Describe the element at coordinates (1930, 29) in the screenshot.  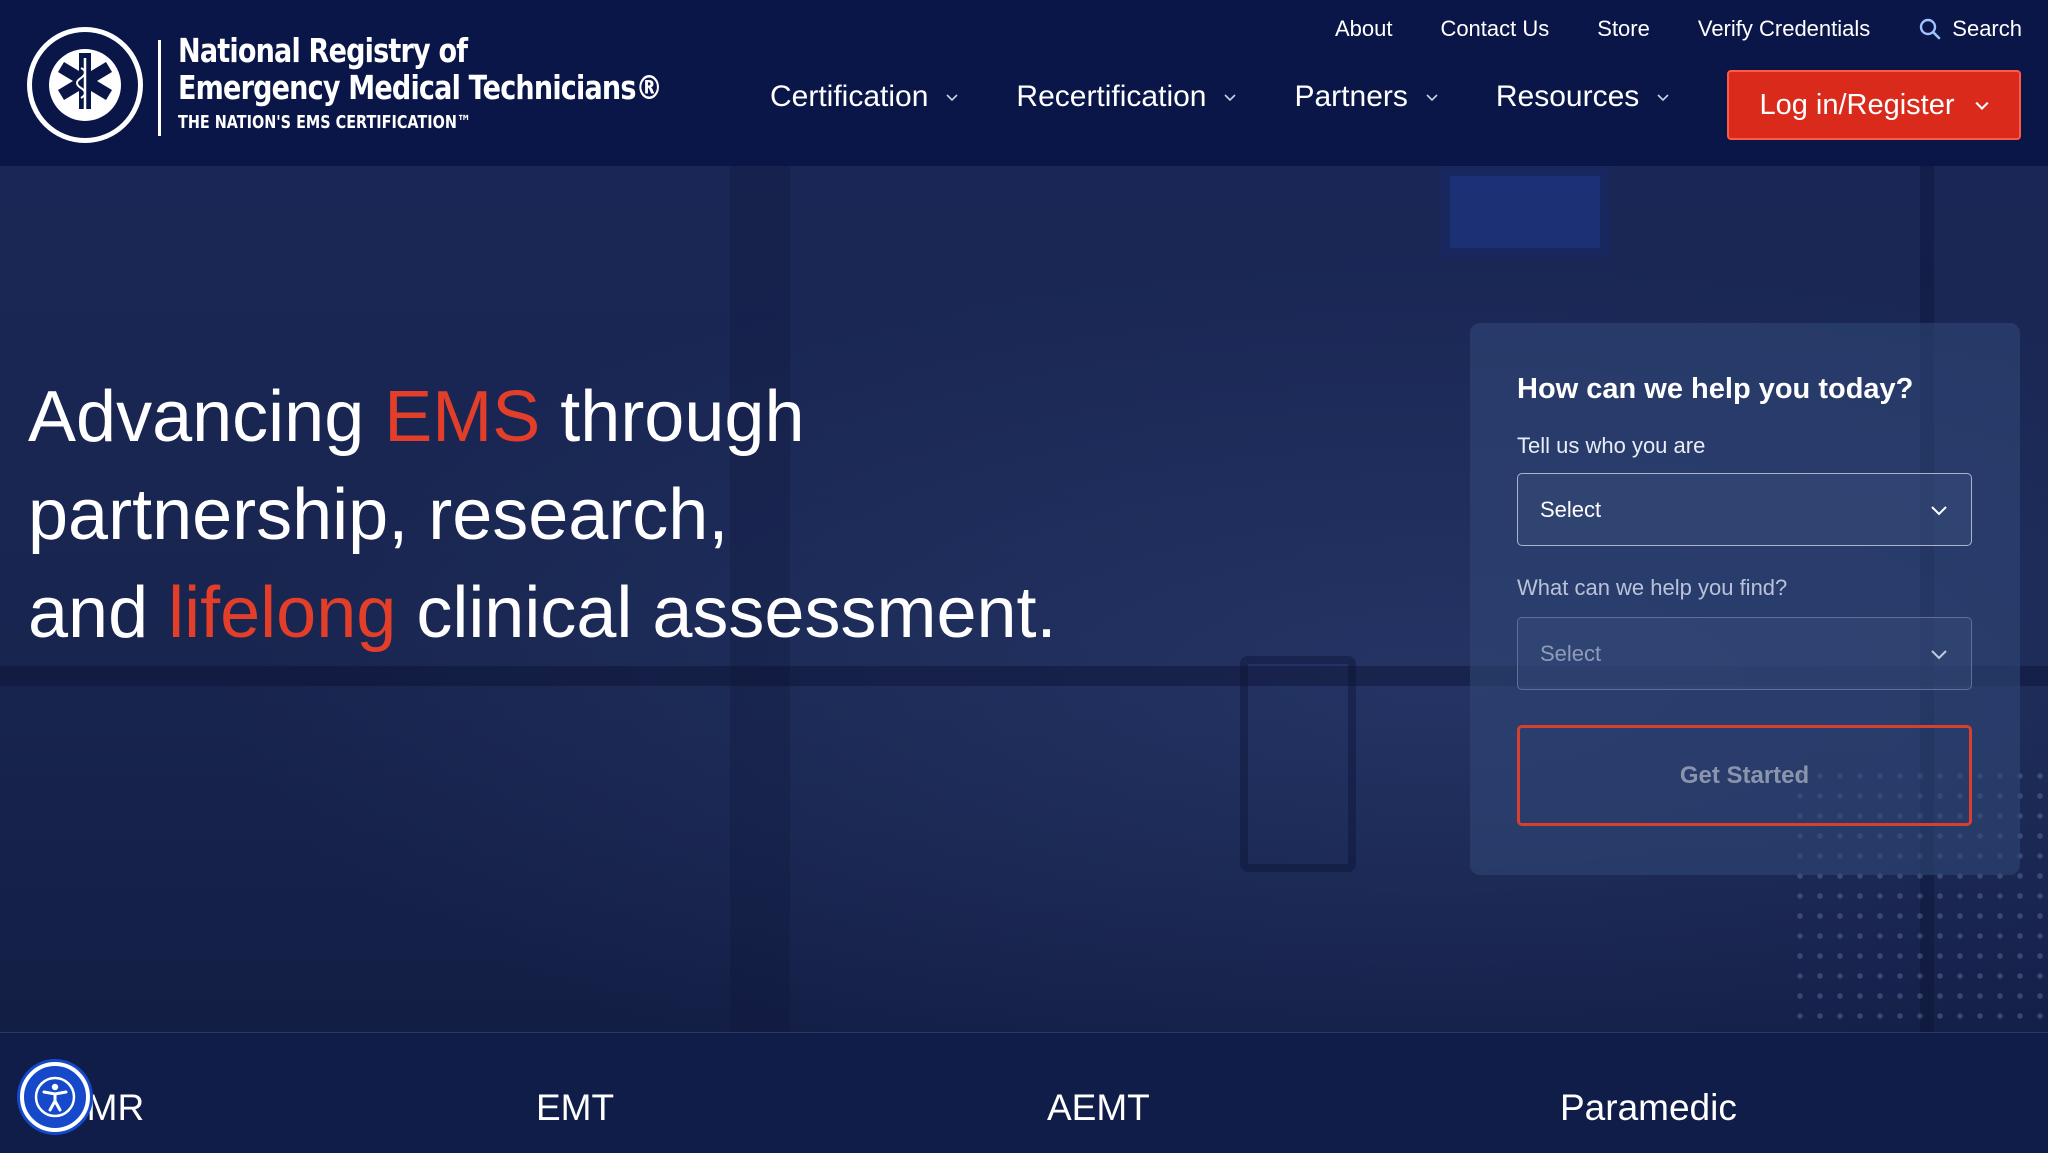
I see `search-icon` at that location.